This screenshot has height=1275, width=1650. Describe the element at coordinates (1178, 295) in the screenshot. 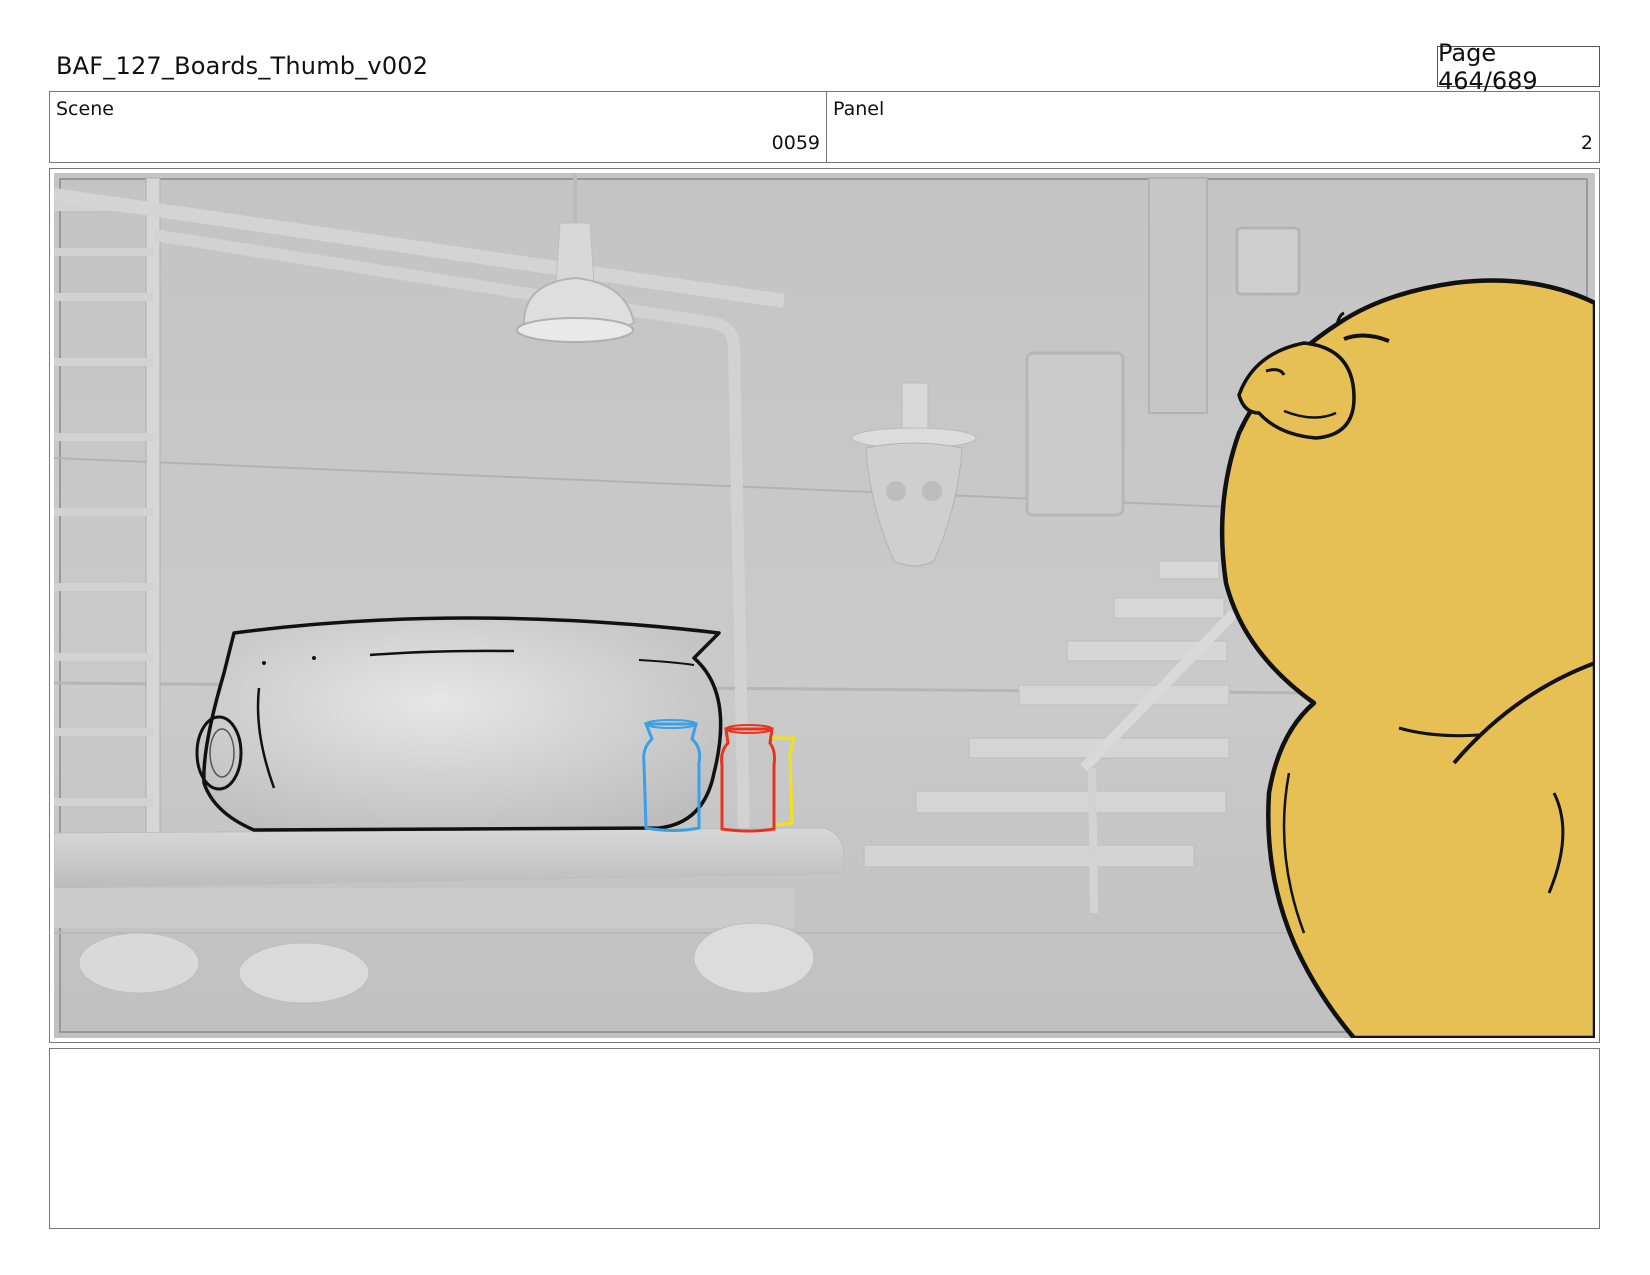

I see `wall-door-frame` at that location.